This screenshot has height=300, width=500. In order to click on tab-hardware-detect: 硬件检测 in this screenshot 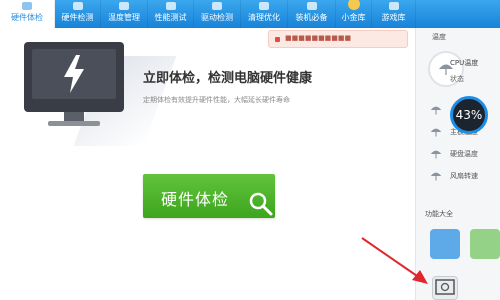, I will do `click(78, 14)`.